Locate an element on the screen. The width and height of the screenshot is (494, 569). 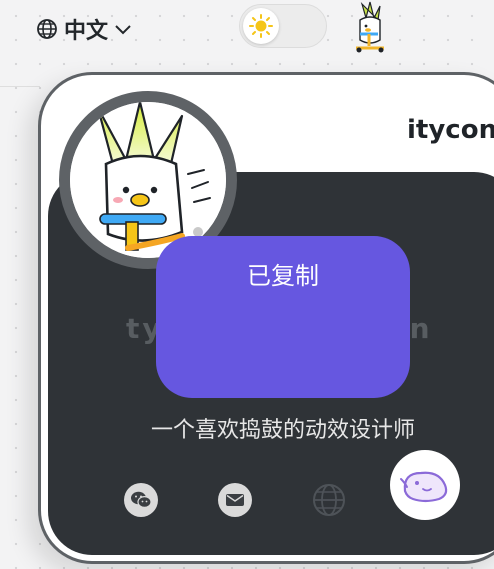
mascot-scooter-icon is located at coordinates (370, 27).